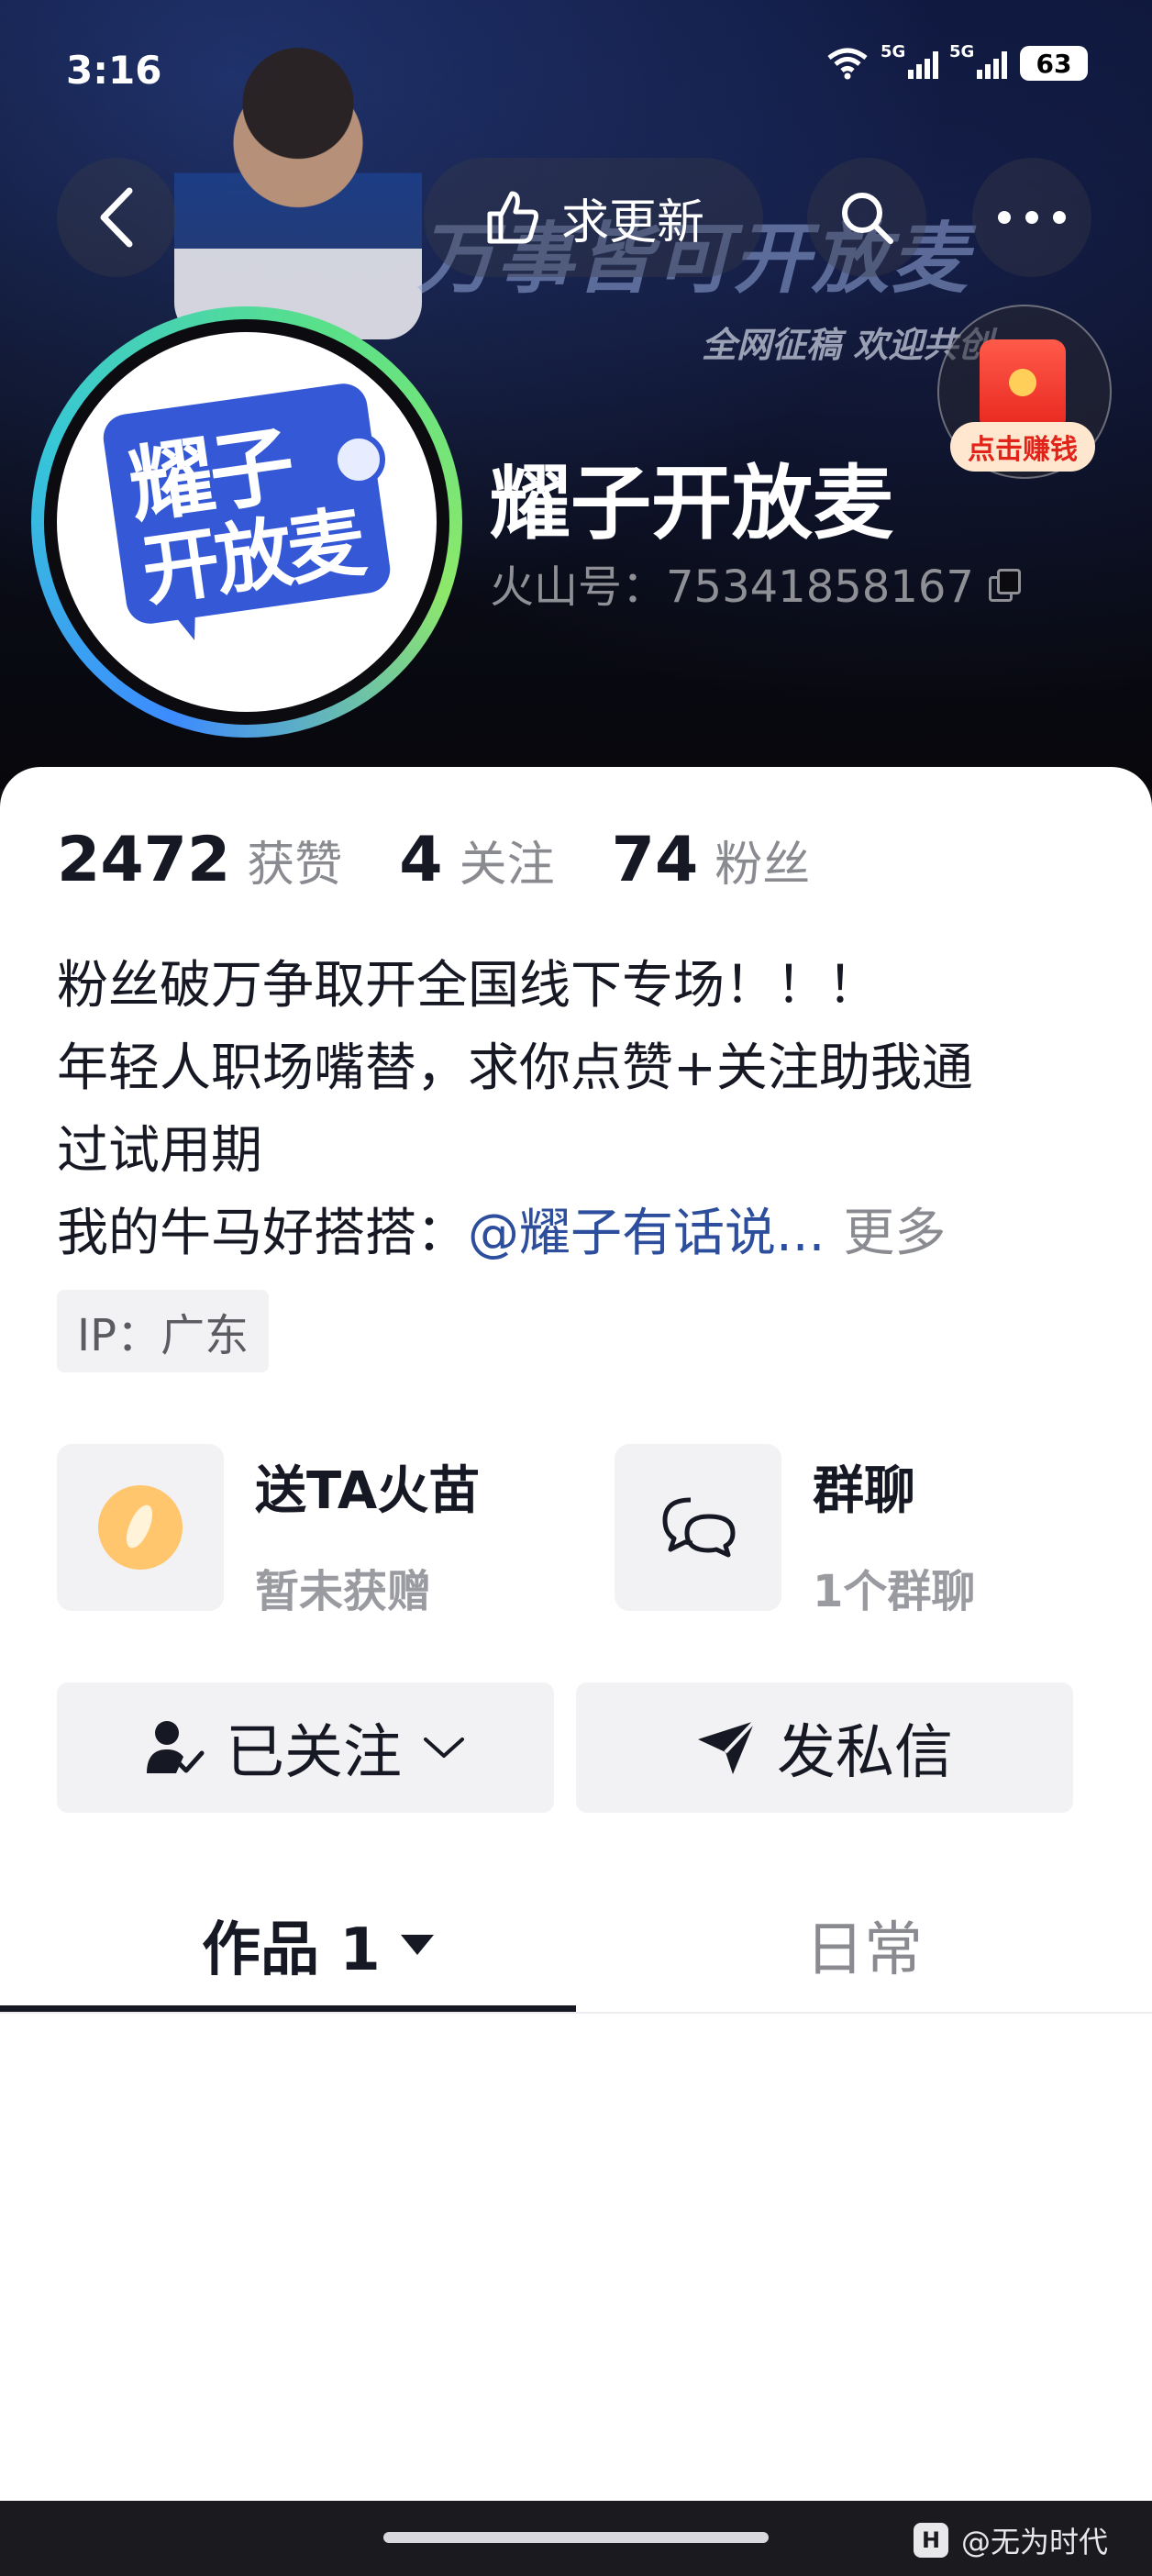  I want to click on group-chat-subtitle: 1个群聊, so click(894, 1591).